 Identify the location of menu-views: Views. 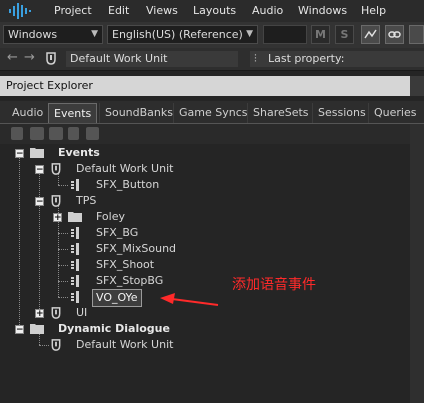
(162, 10).